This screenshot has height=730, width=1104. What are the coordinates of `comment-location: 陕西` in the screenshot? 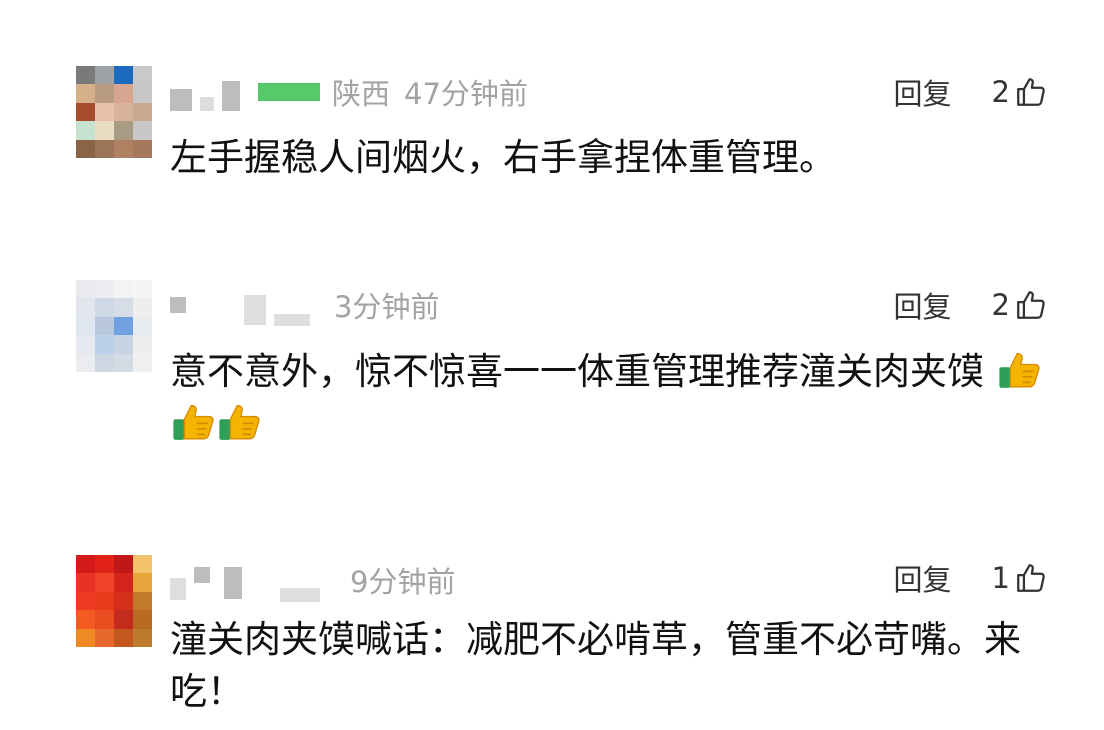 It's located at (361, 94).